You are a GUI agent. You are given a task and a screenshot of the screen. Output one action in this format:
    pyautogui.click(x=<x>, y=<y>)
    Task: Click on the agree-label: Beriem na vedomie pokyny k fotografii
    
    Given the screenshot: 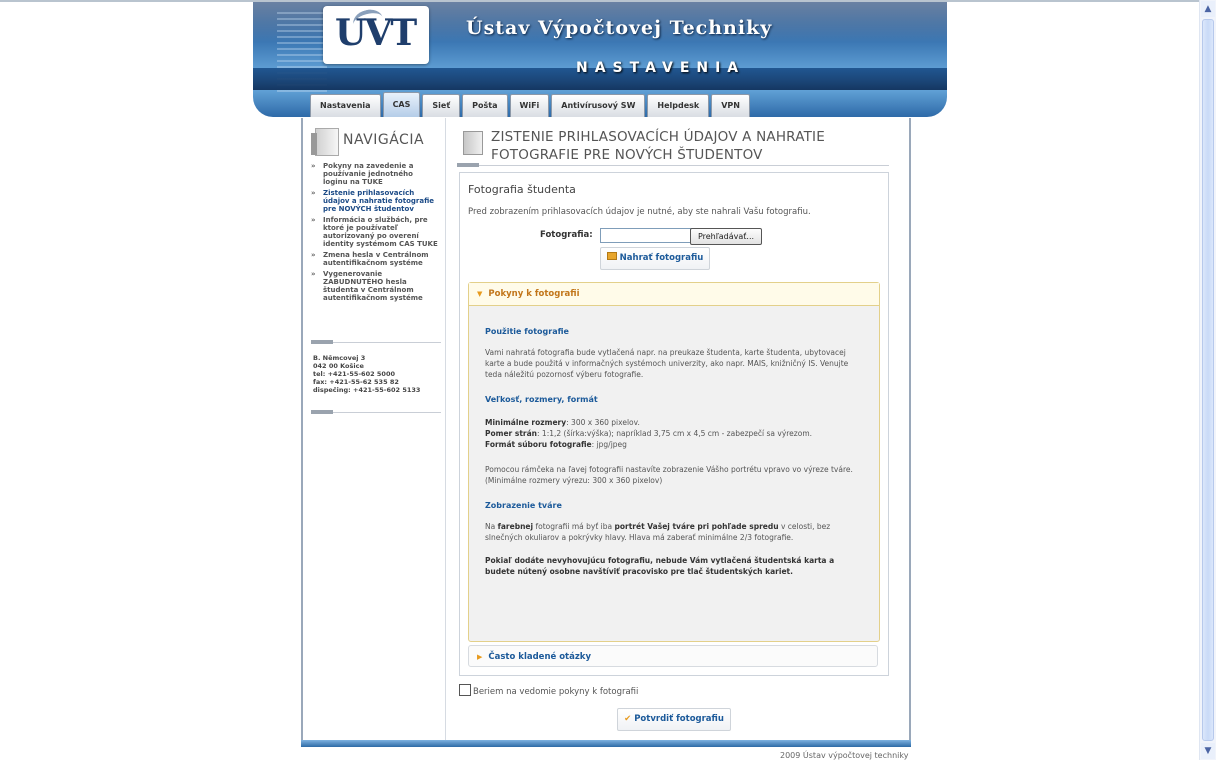 What is the action you would take?
    pyautogui.click(x=555, y=692)
    